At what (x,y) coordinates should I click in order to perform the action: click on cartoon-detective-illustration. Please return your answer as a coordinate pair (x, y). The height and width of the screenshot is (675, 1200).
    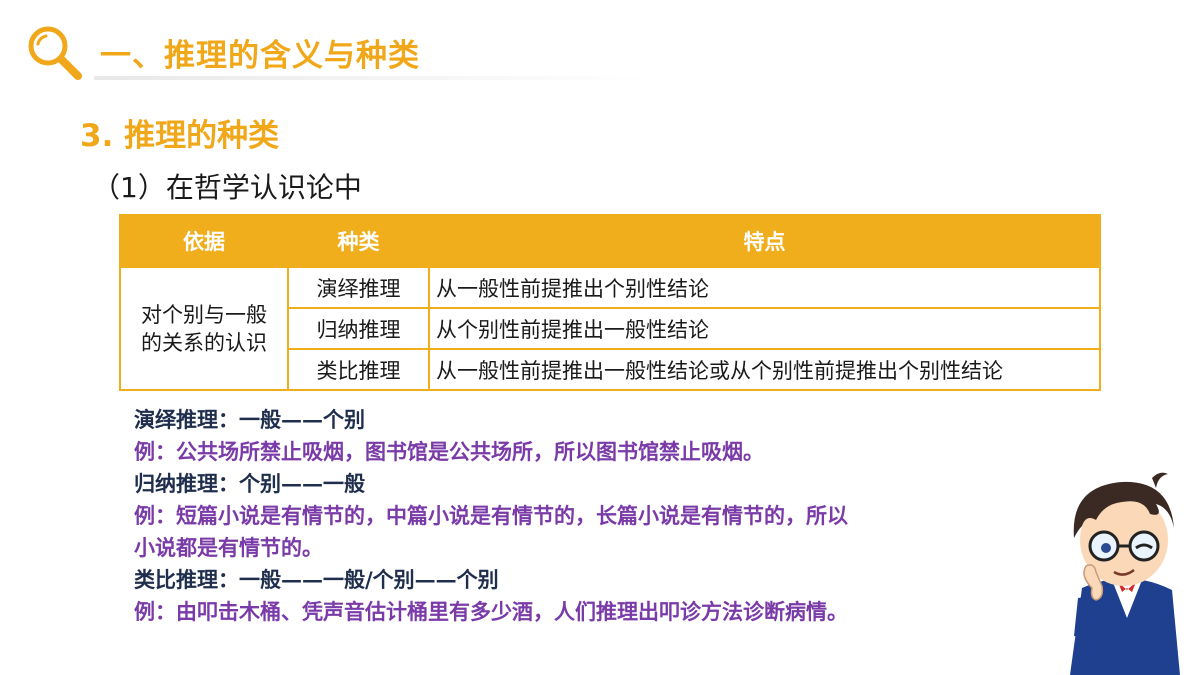
    Looking at the image, I should click on (1125, 573).